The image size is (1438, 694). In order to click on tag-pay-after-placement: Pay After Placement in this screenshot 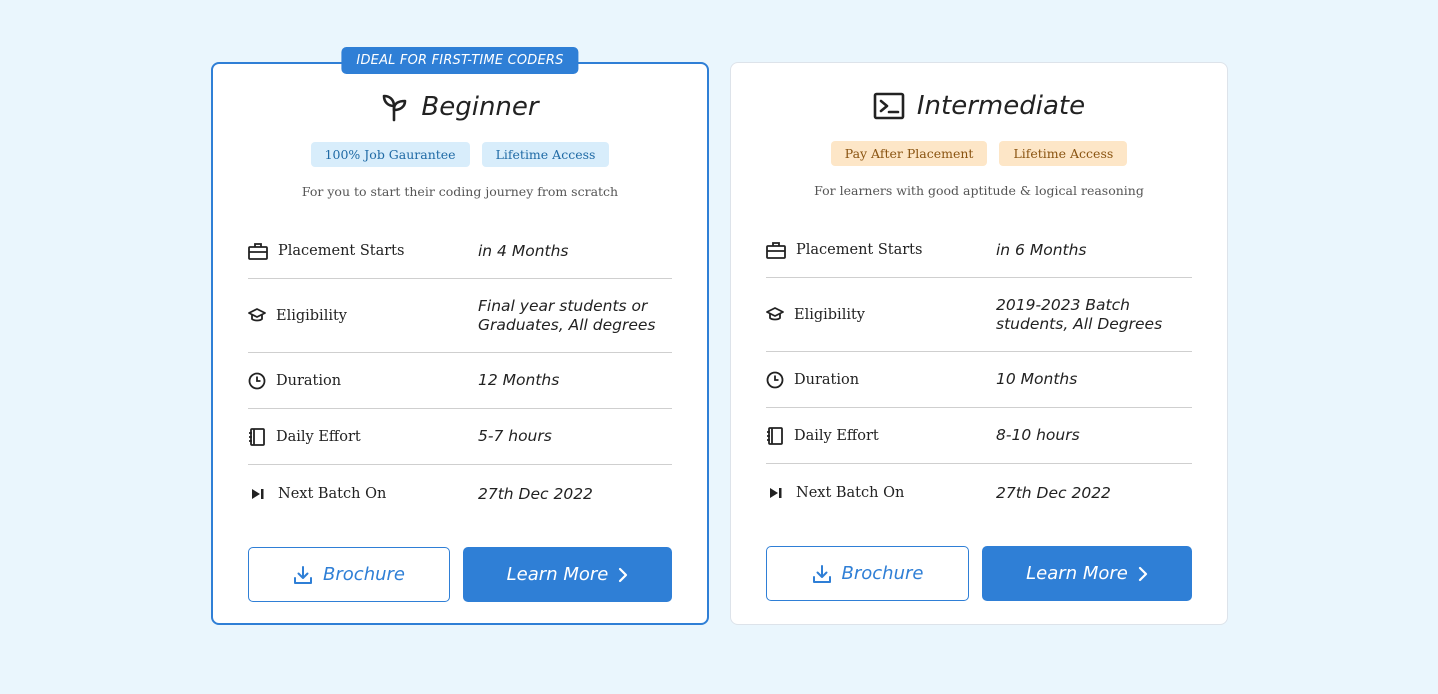, I will do `click(909, 153)`.